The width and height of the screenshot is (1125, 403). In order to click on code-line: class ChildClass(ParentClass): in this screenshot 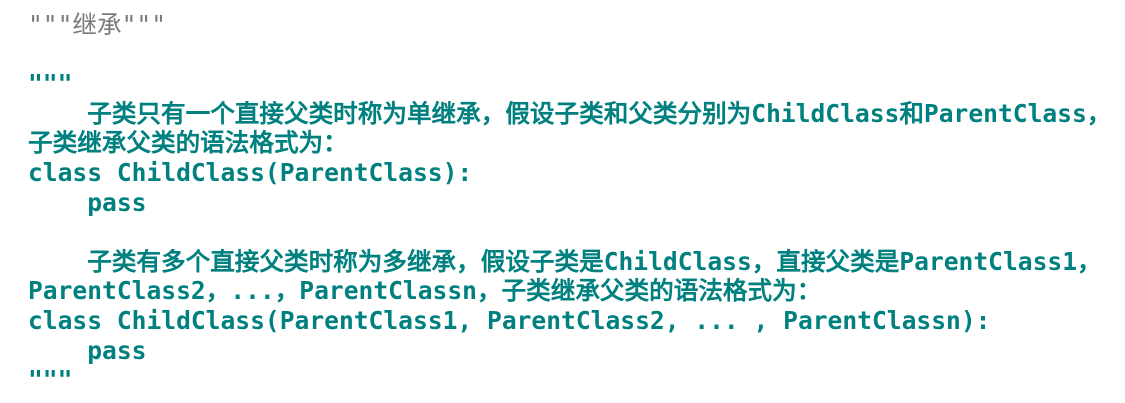, I will do `click(250, 172)`.